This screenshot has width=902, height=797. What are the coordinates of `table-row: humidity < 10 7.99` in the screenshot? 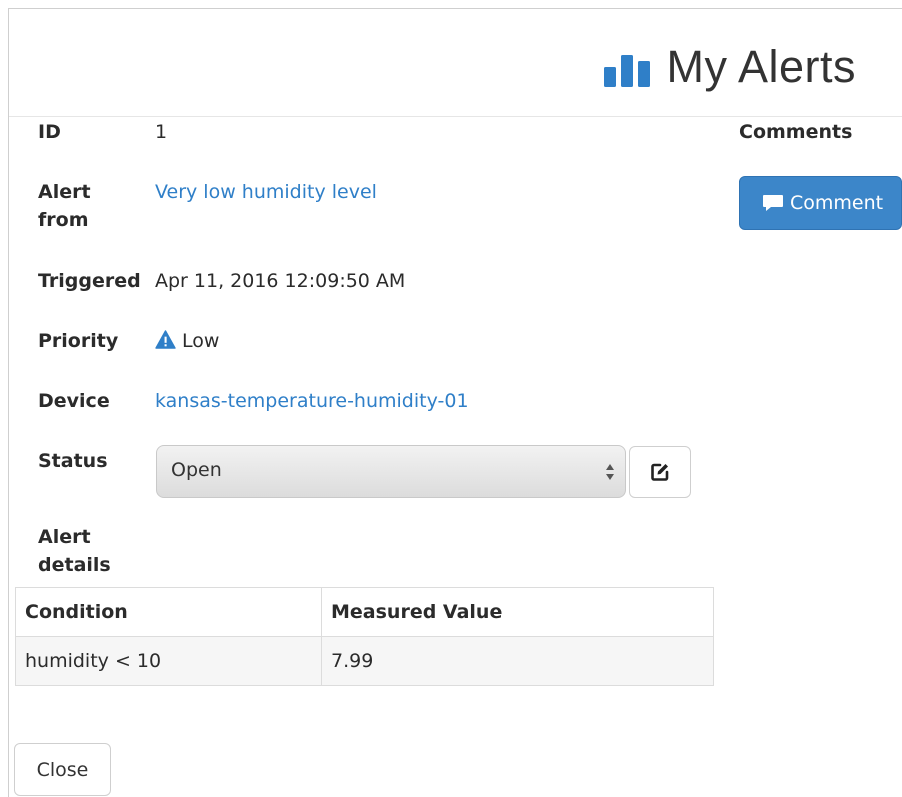 It's located at (364, 661).